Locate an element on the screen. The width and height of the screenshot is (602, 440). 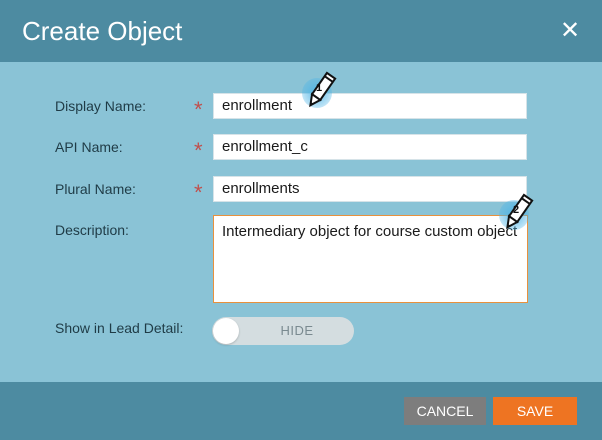
display-name-label: Display Name: is located at coordinates (101, 106).